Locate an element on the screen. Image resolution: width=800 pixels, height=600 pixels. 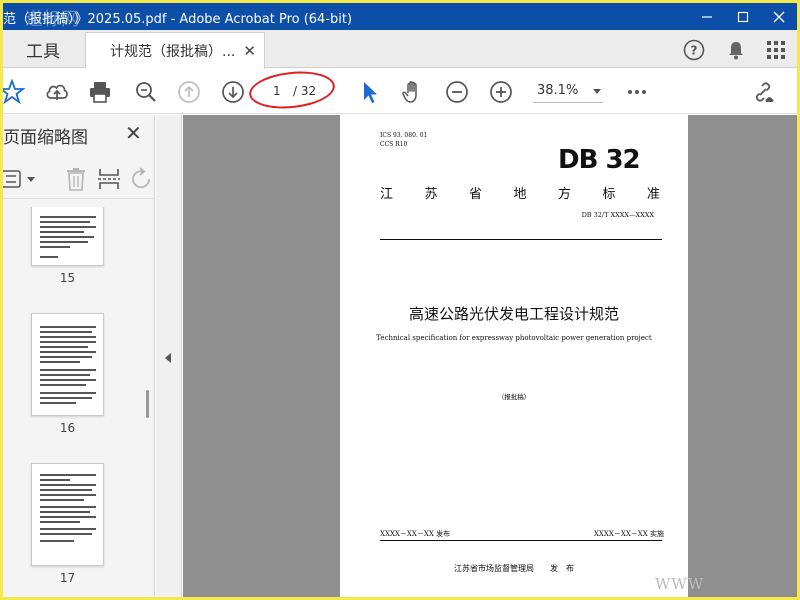
star-icon is located at coordinates (14, 92).